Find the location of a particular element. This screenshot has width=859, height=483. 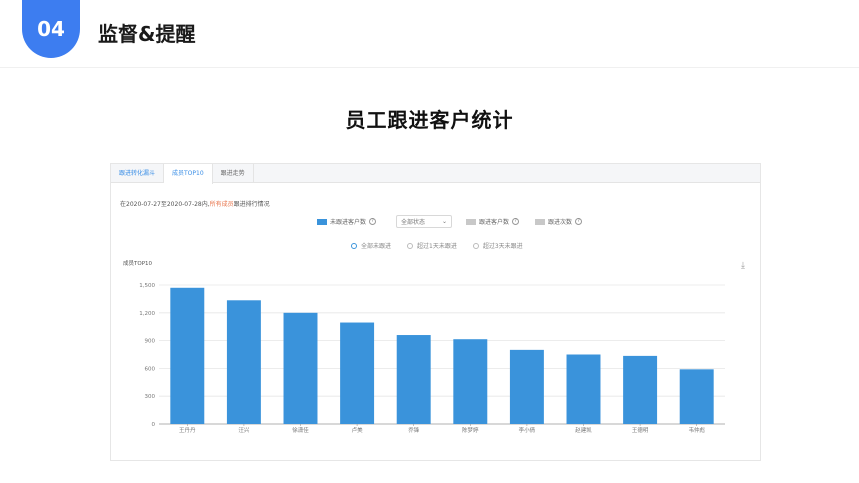

x-tick-label: 乔锋 is located at coordinates (414, 430).